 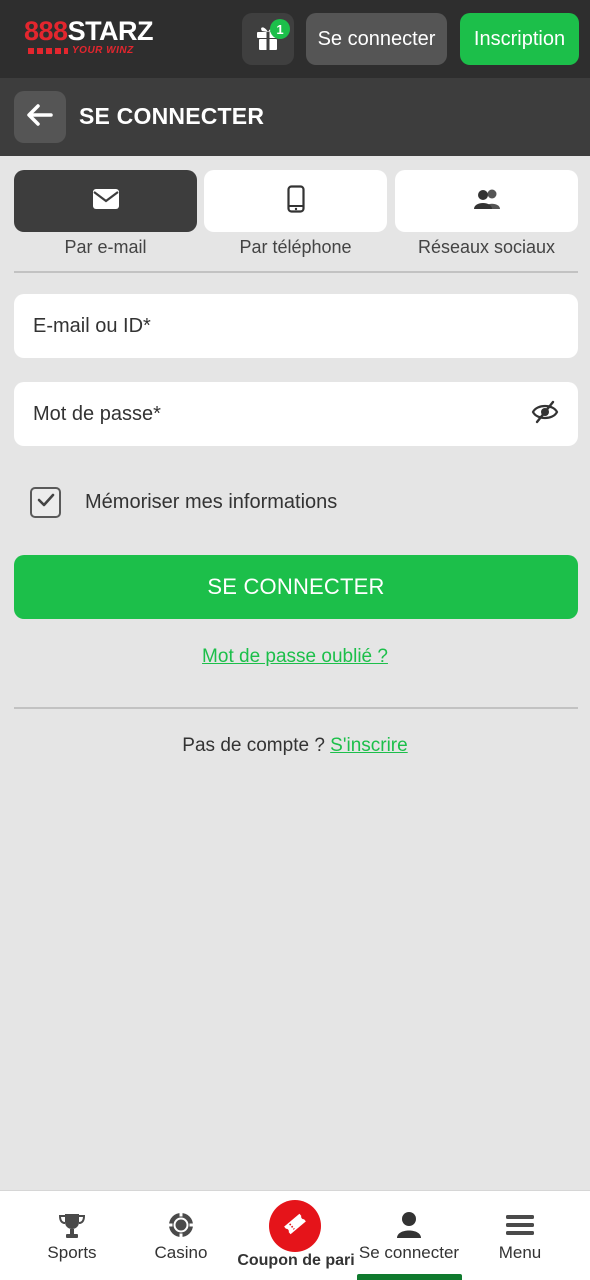 I want to click on forgot-password: Mot de passe oublié ?, so click(x=295, y=657).